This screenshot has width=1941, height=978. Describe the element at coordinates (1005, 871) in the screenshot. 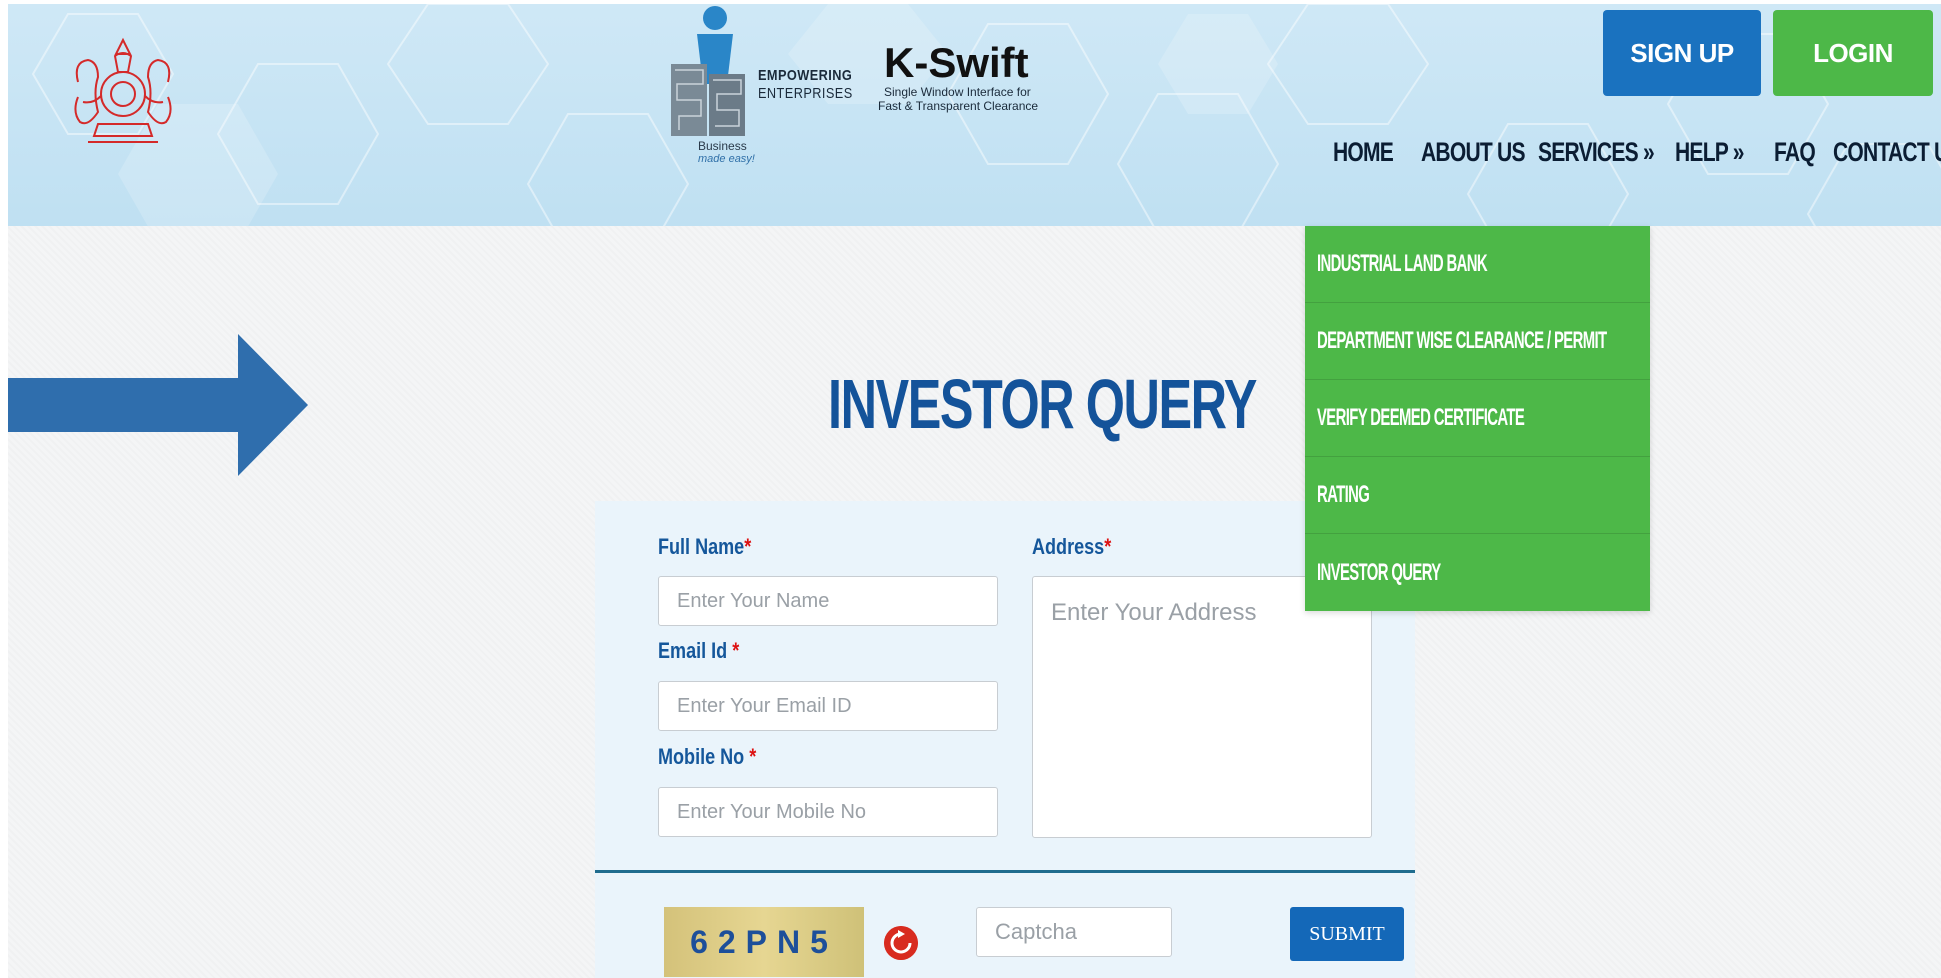

I see `form-divider` at that location.